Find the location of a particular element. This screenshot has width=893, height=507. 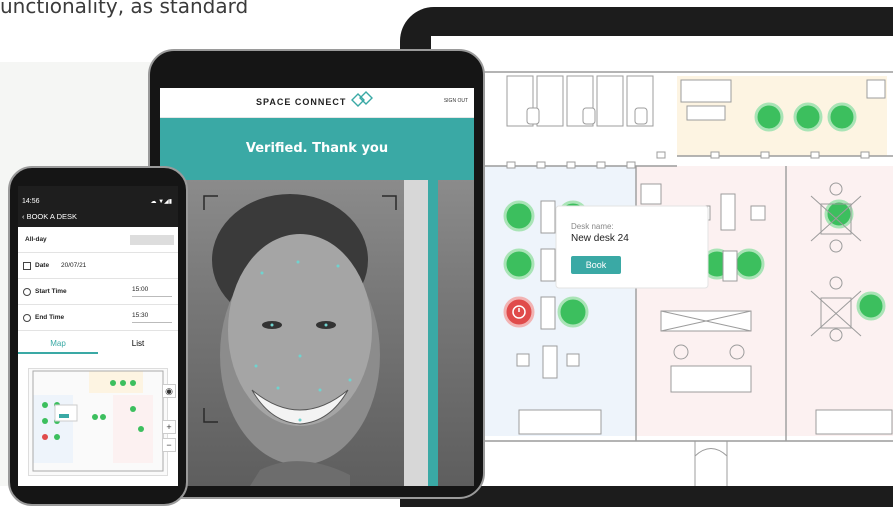

space-connect-logo: SPACE CONNECT is located at coordinates (301, 102).